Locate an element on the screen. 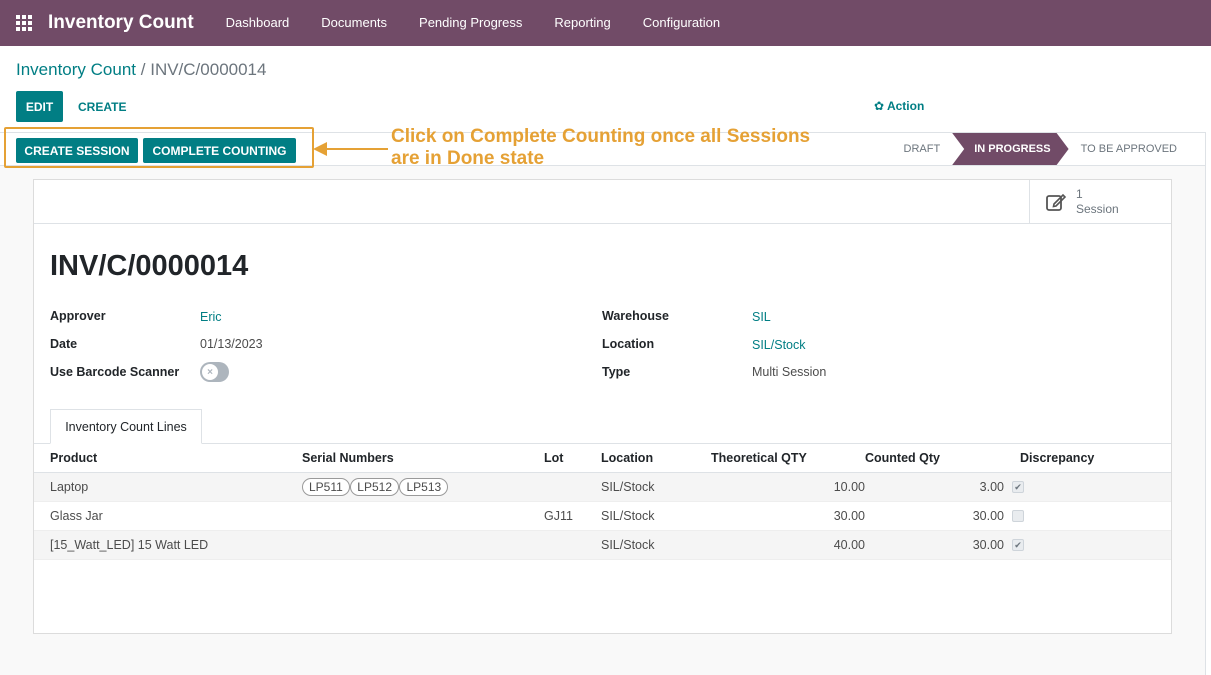 The width and height of the screenshot is (1211, 675). location-value: SIL/Stock is located at coordinates (779, 345).